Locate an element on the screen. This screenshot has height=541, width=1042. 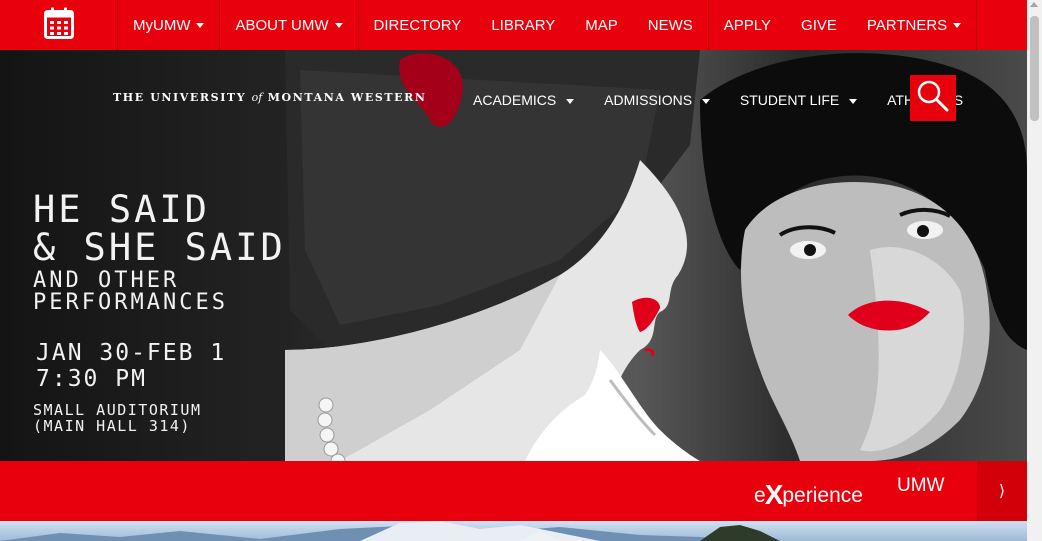
experience-umw-bar: eXperience UMW ⟩ is located at coordinates (513, 491).